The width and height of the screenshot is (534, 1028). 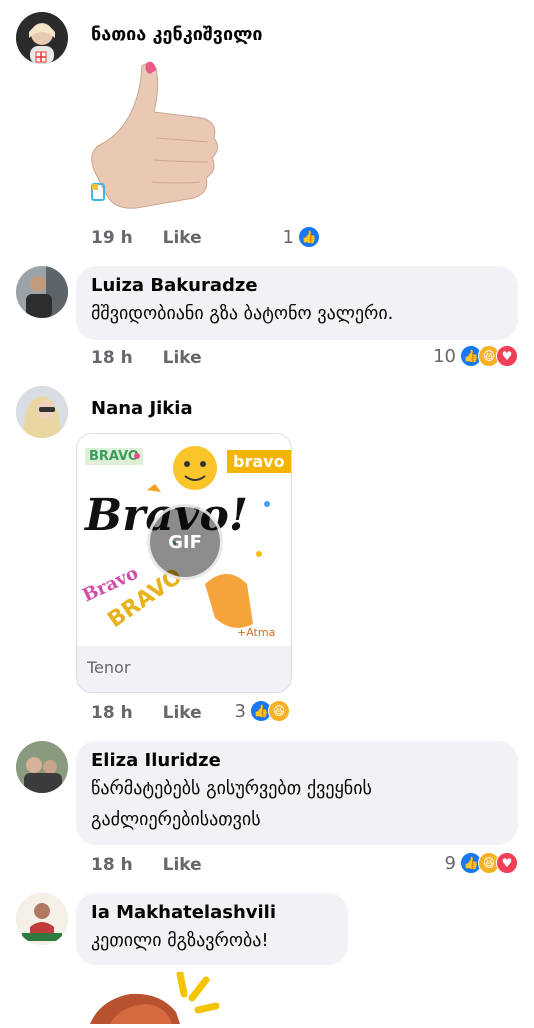 I want to click on reaction-summary: 1 👍, so click(x=301, y=237).